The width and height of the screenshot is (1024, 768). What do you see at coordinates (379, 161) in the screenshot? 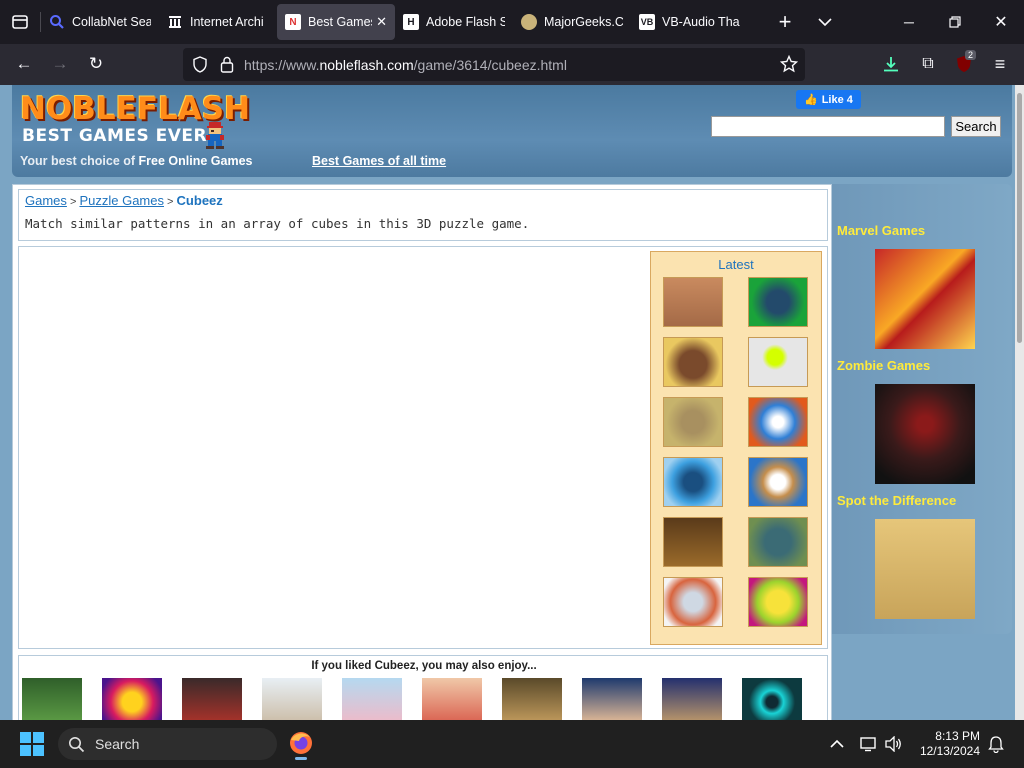
I see `best-games-link: Best Games of all time` at bounding box center [379, 161].